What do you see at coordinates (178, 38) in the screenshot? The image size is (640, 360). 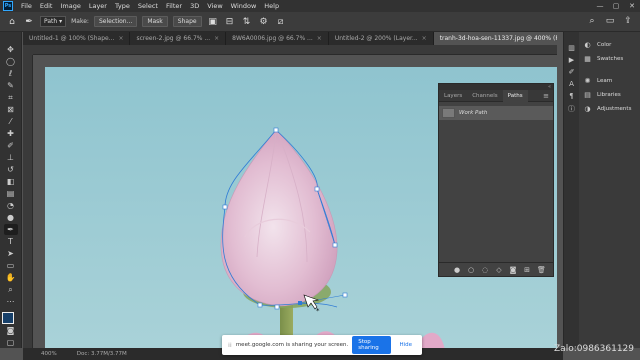 I see `document-tab: screen-2.jpg @ 66.7% ... ×` at bounding box center [178, 38].